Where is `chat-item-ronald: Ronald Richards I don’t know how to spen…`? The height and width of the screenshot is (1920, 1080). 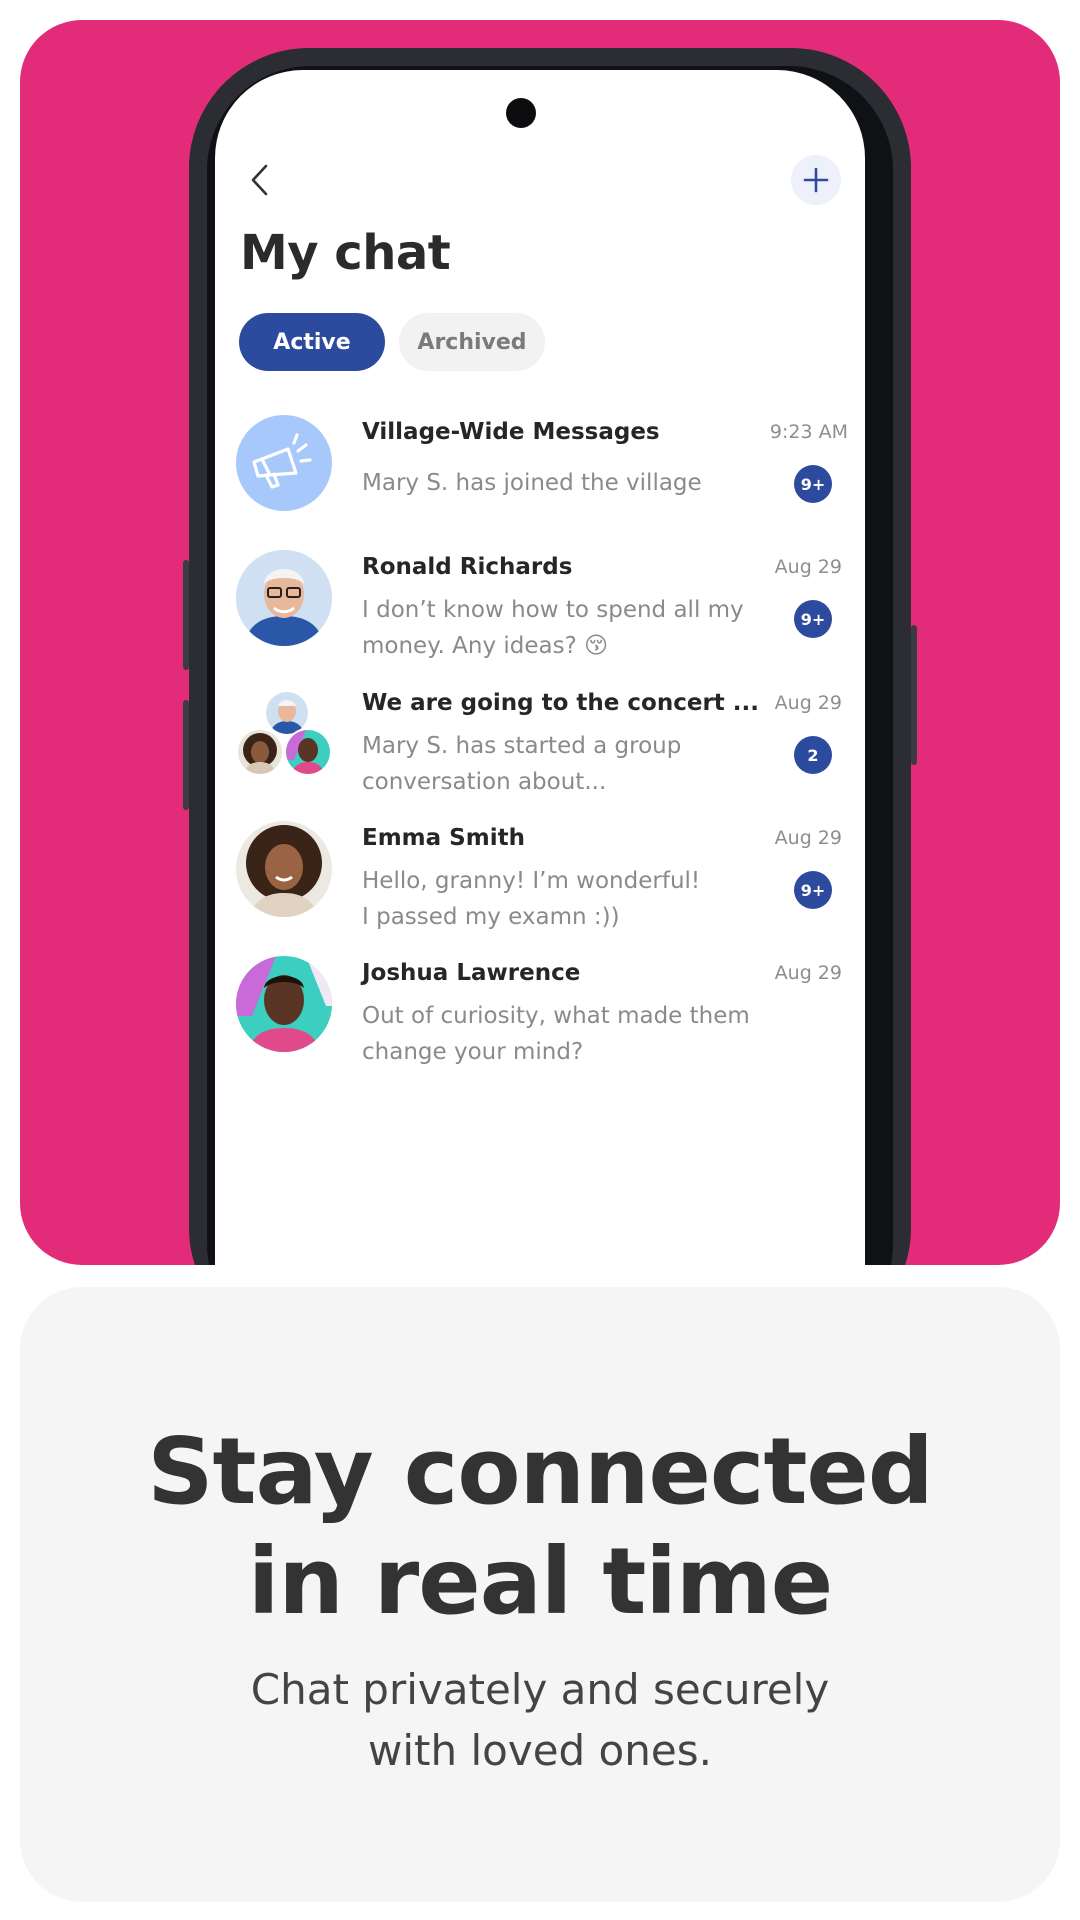 chat-item-ronald: Ronald Richards I don’t know how to spen… is located at coordinates (541, 615).